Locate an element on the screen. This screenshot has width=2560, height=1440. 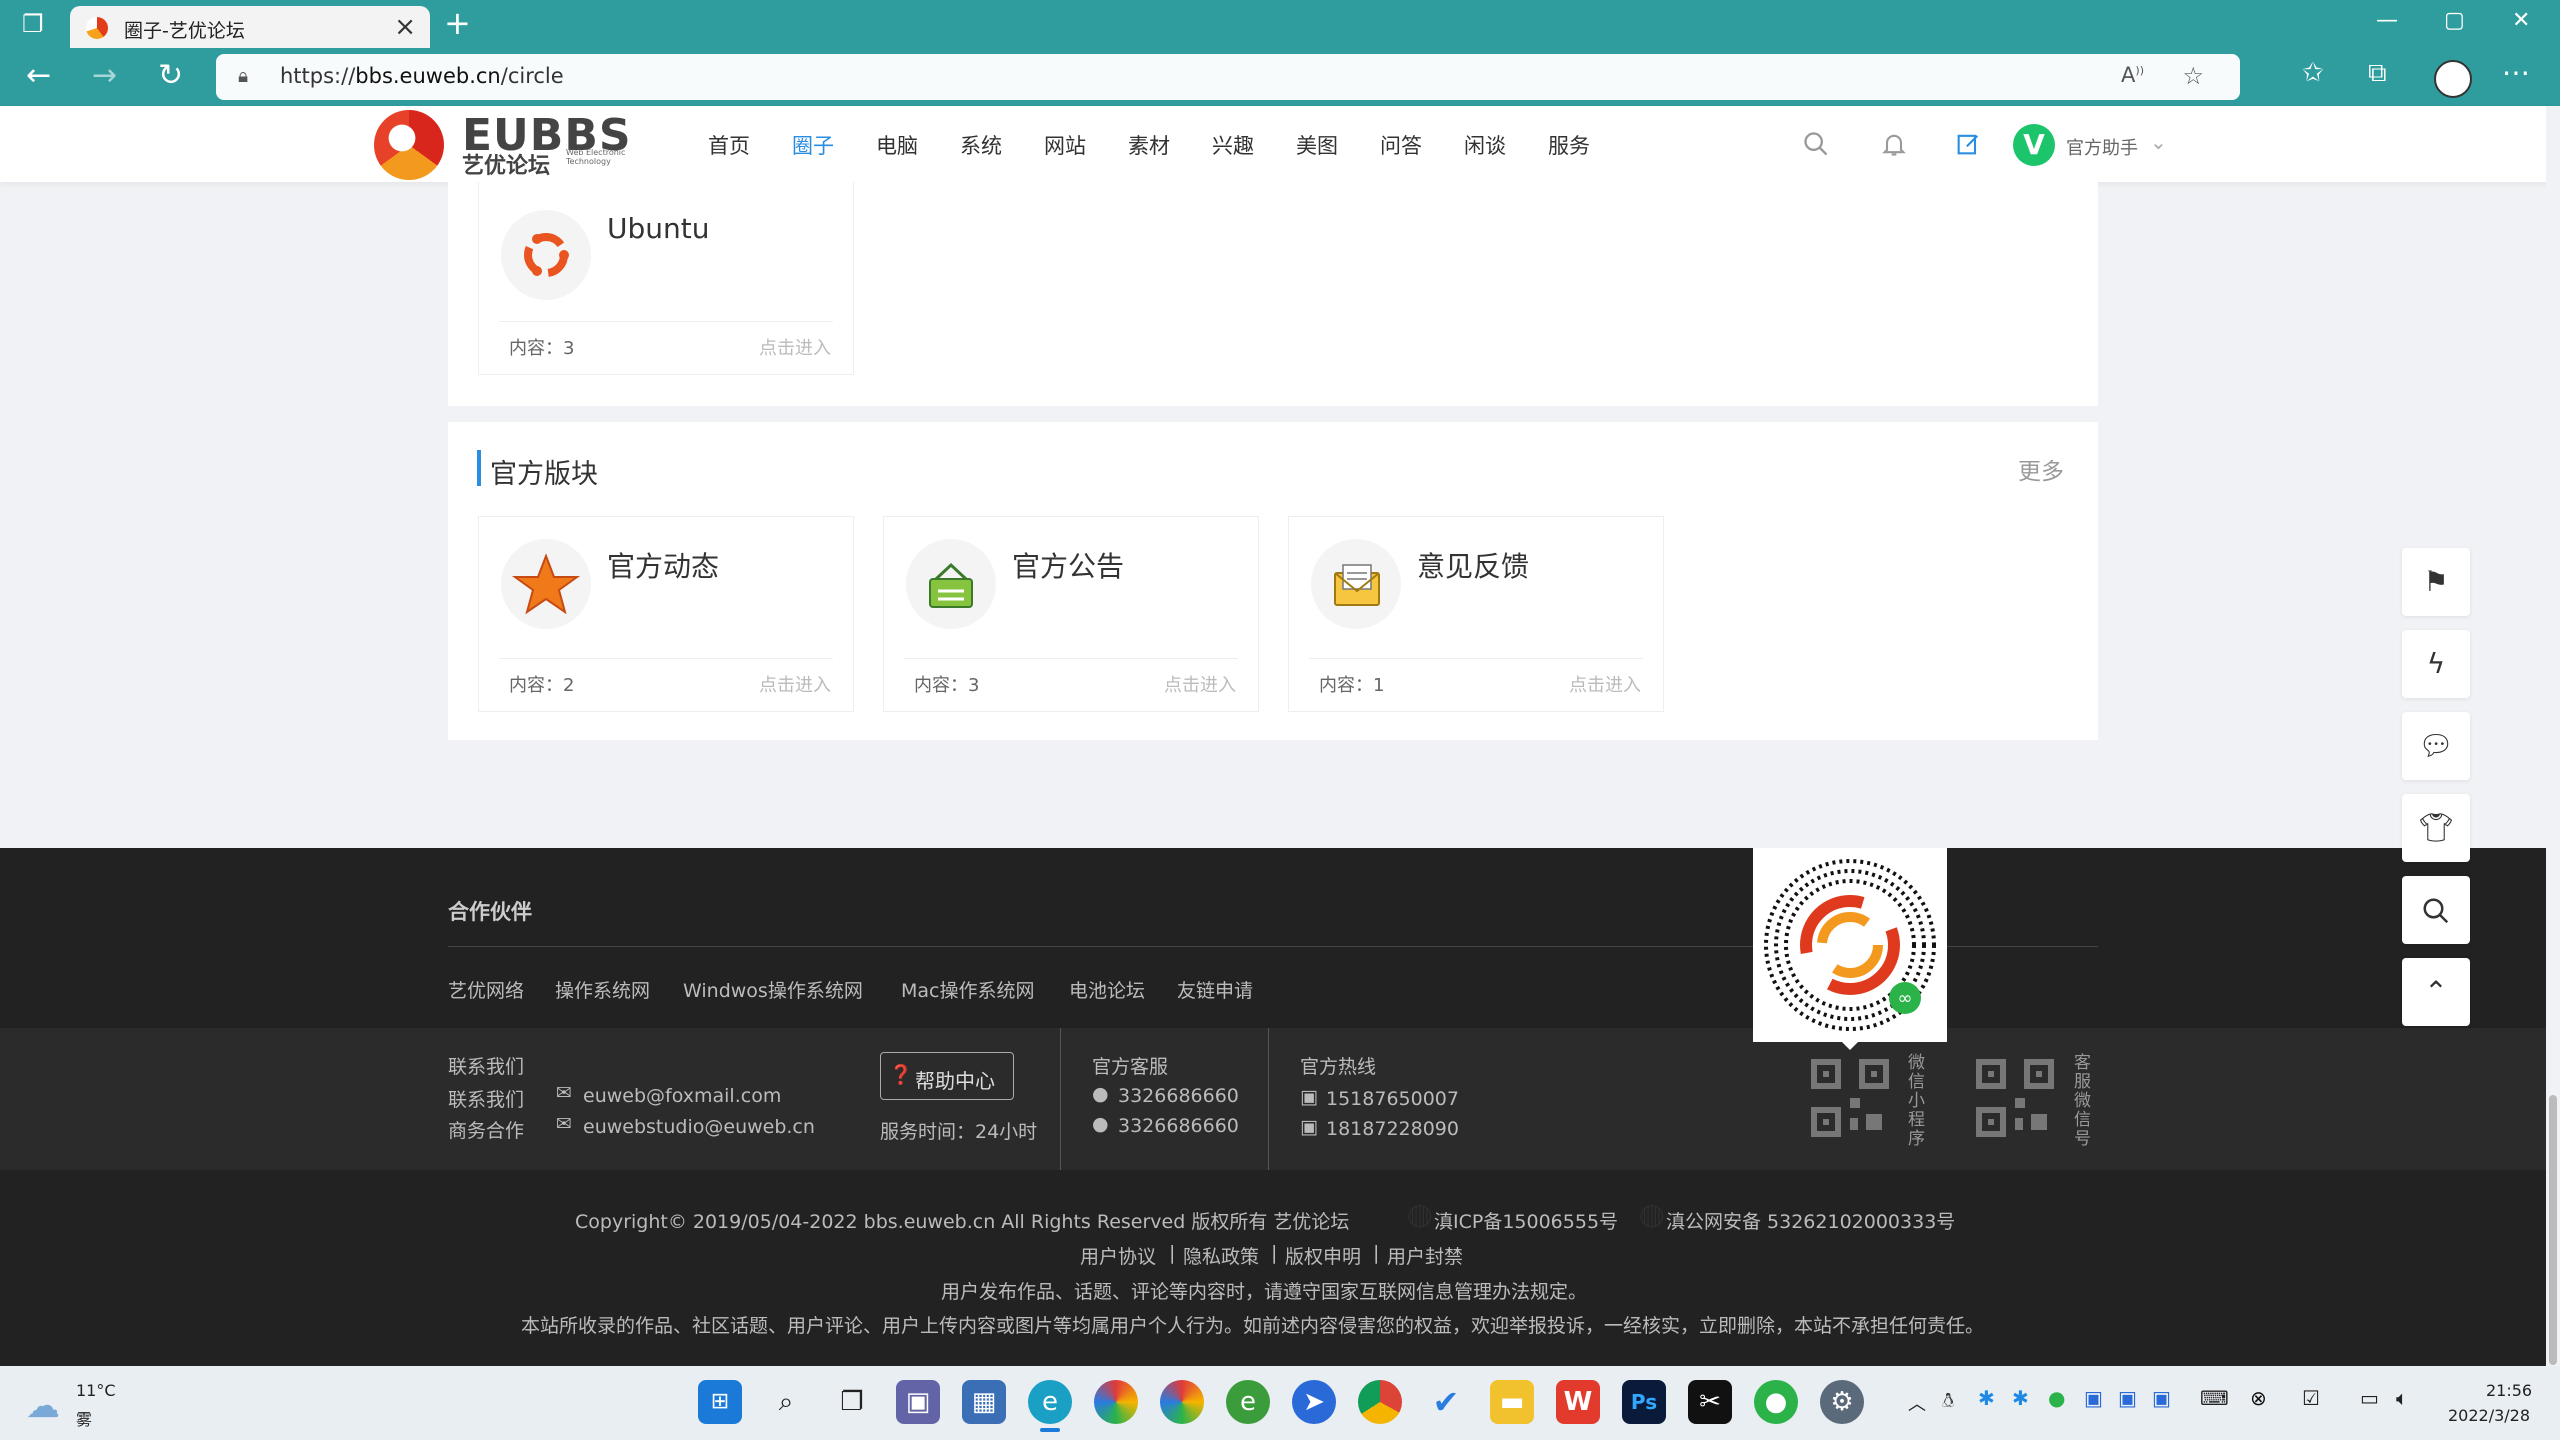
profile-avatar is located at coordinates (2453, 79).